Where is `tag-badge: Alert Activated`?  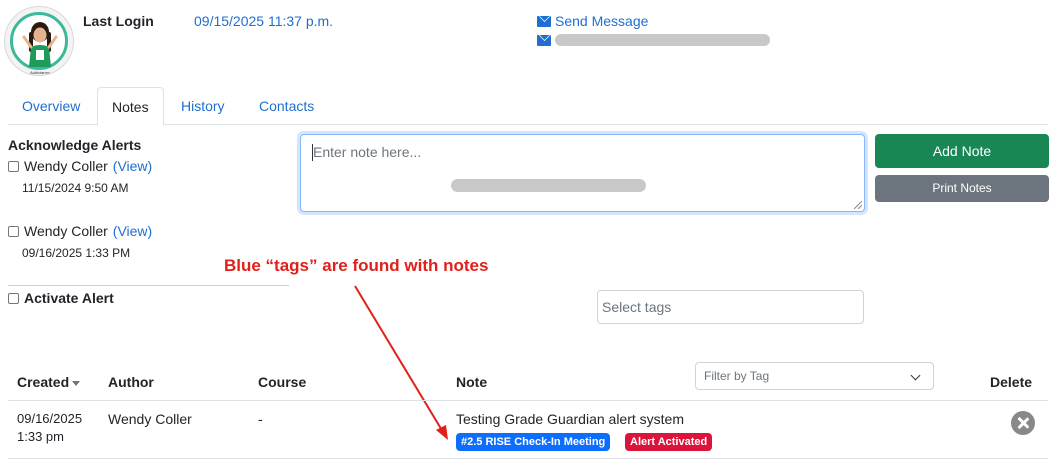
tag-badge: Alert Activated is located at coordinates (669, 442).